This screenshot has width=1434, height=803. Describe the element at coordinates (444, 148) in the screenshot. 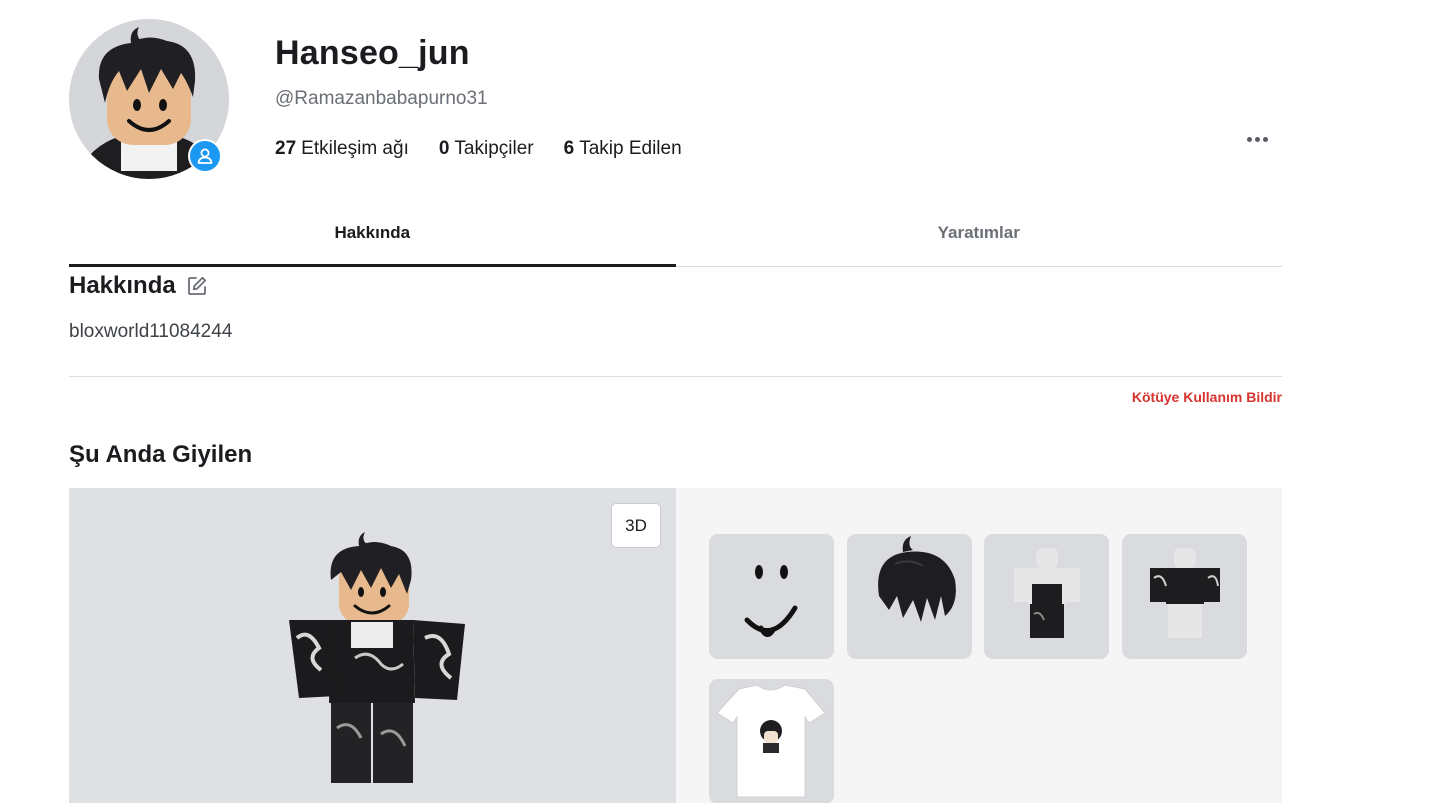

I see `stat-followers-count: 0` at that location.